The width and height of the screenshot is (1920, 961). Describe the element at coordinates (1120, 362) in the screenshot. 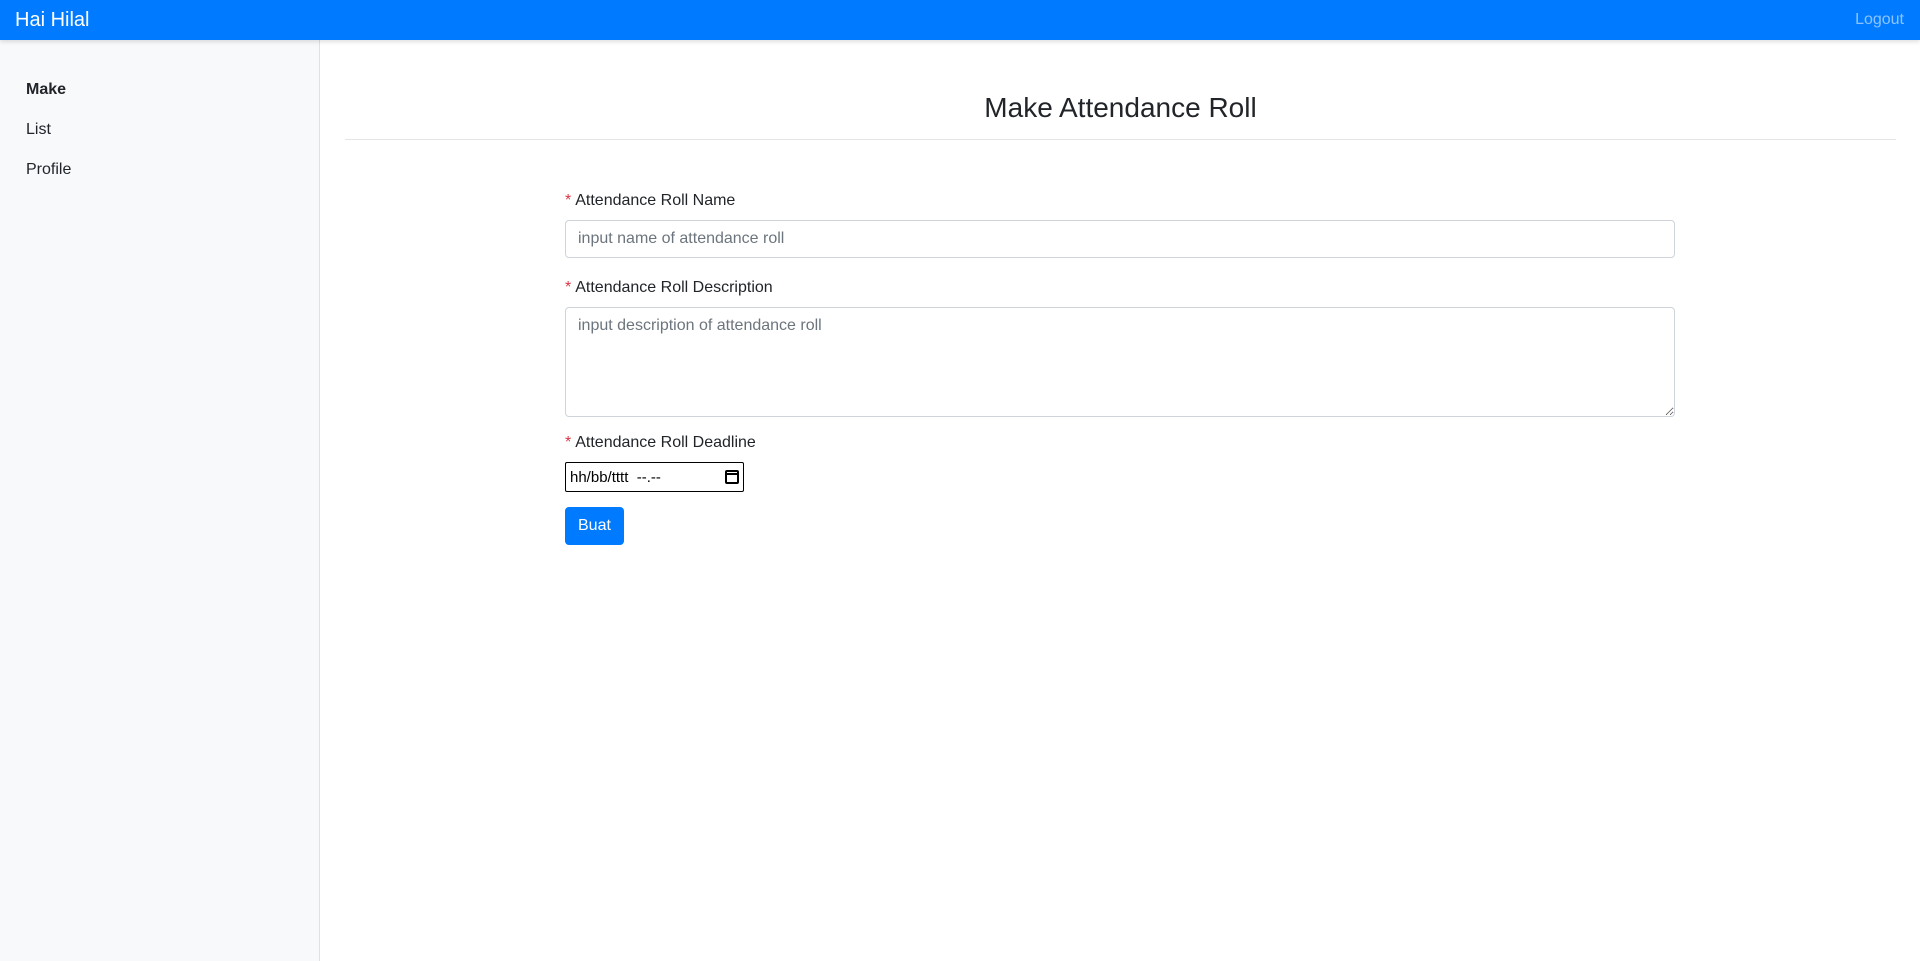

I see `attendance-roll-description-input` at that location.